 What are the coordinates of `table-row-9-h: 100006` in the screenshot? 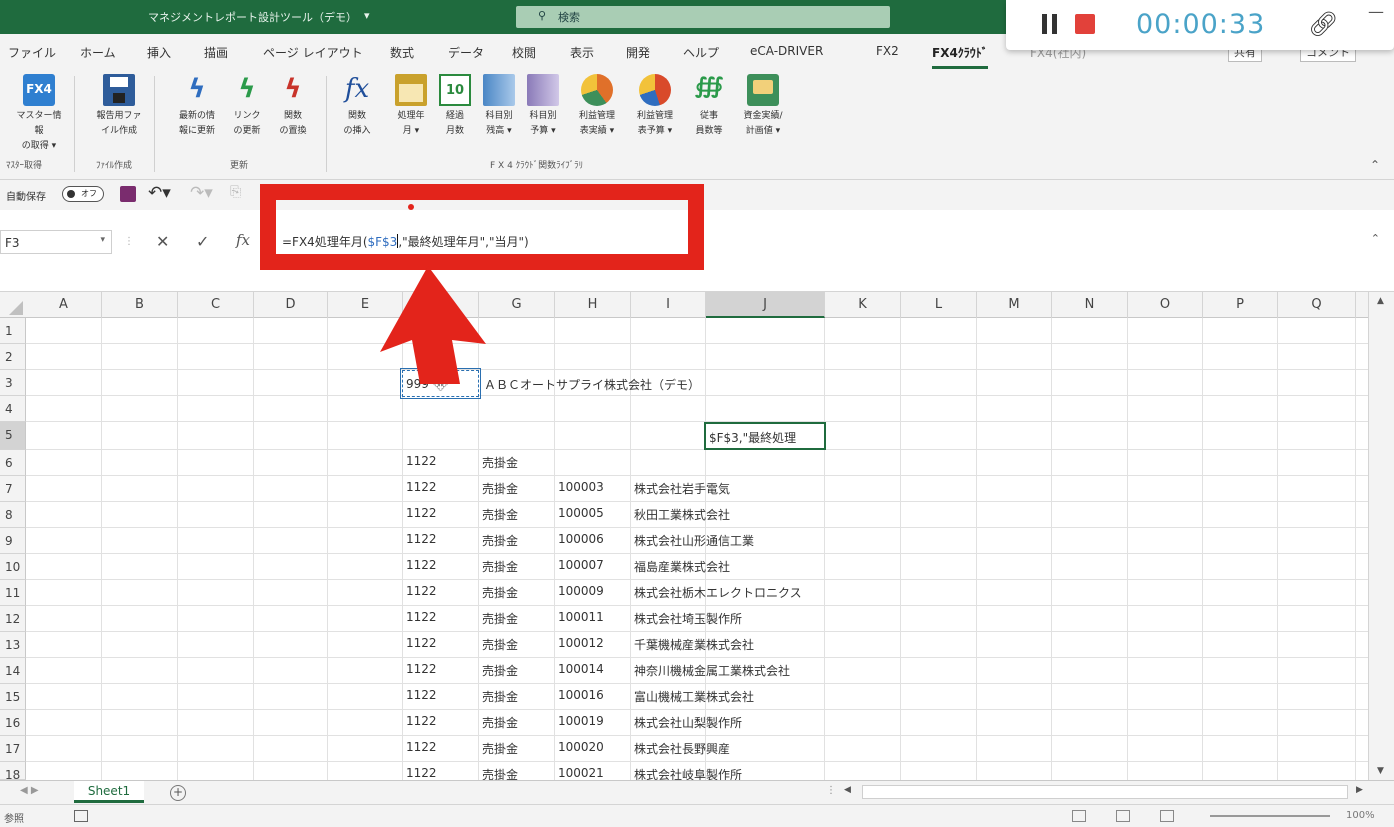 It's located at (581, 536).